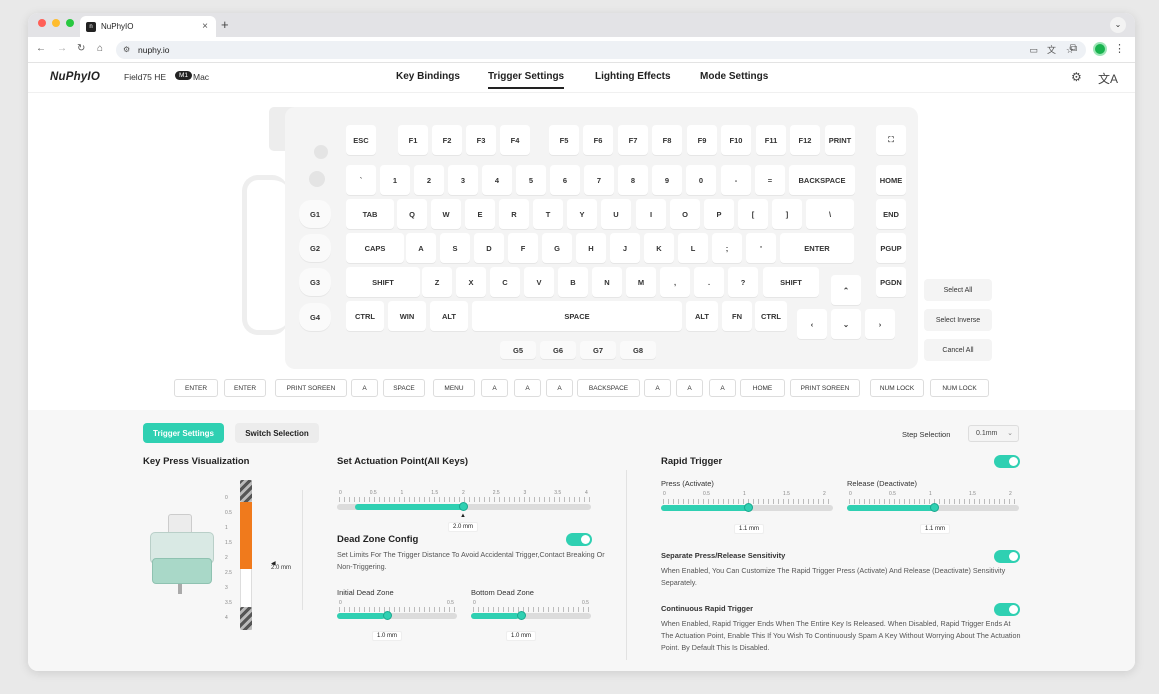  Describe the element at coordinates (891, 282) in the screenshot. I see `key: PGDN` at that location.